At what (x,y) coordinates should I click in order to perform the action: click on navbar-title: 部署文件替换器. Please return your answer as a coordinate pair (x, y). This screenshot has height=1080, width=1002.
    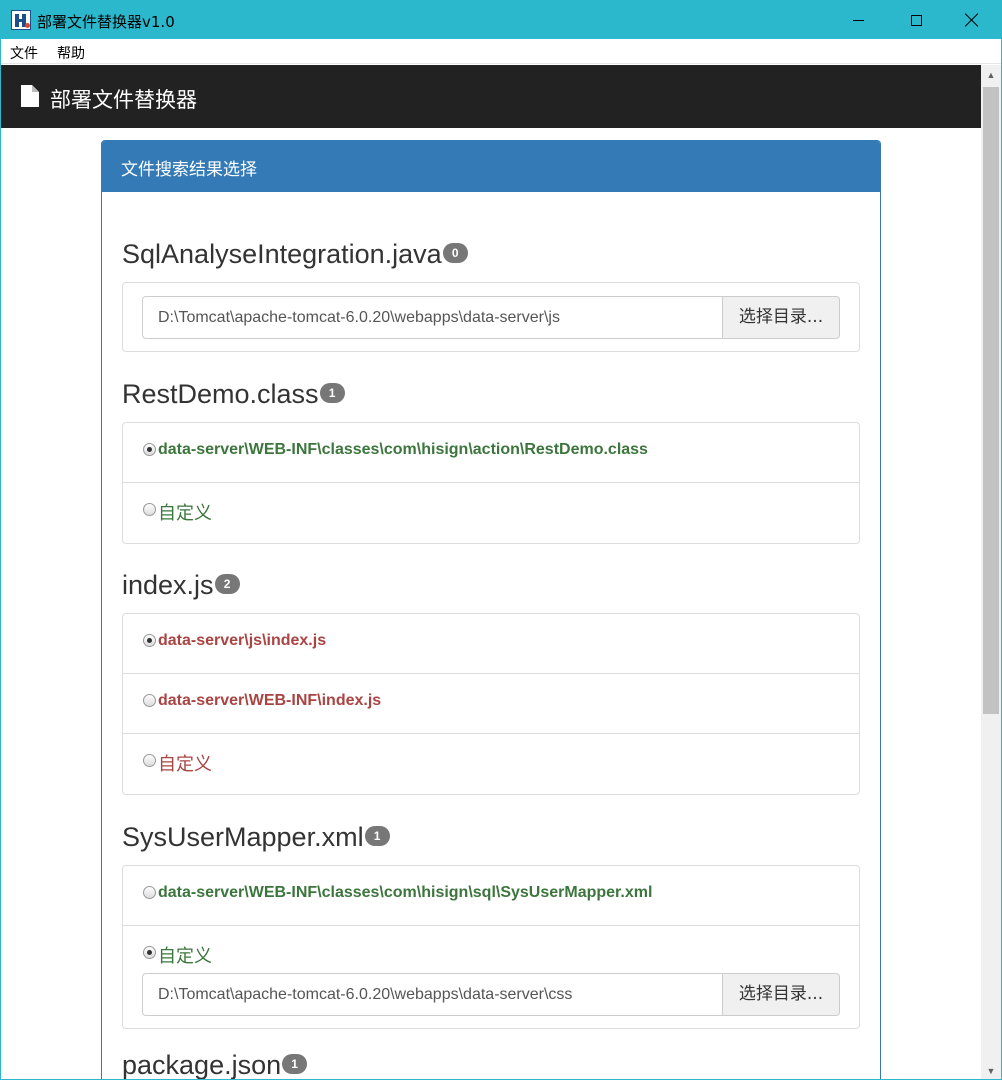
    Looking at the image, I should click on (123, 100).